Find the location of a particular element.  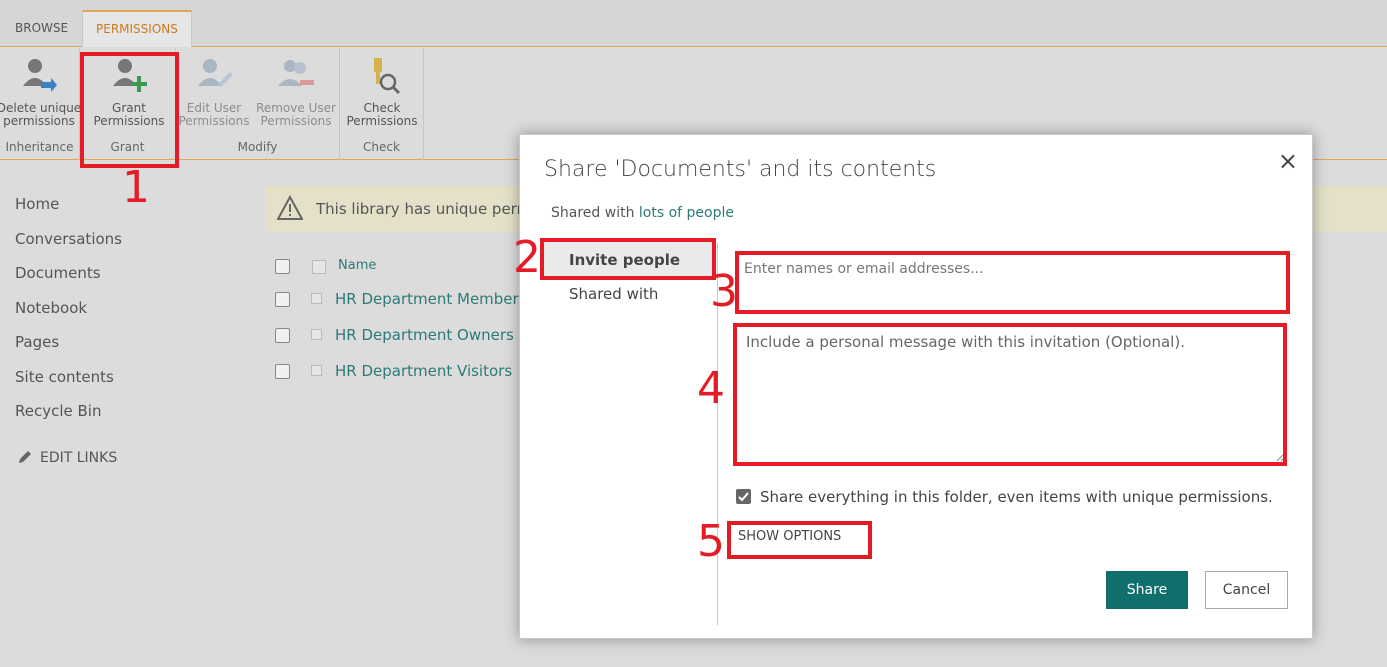

shared-with-prefix: Shared with is located at coordinates (593, 213).